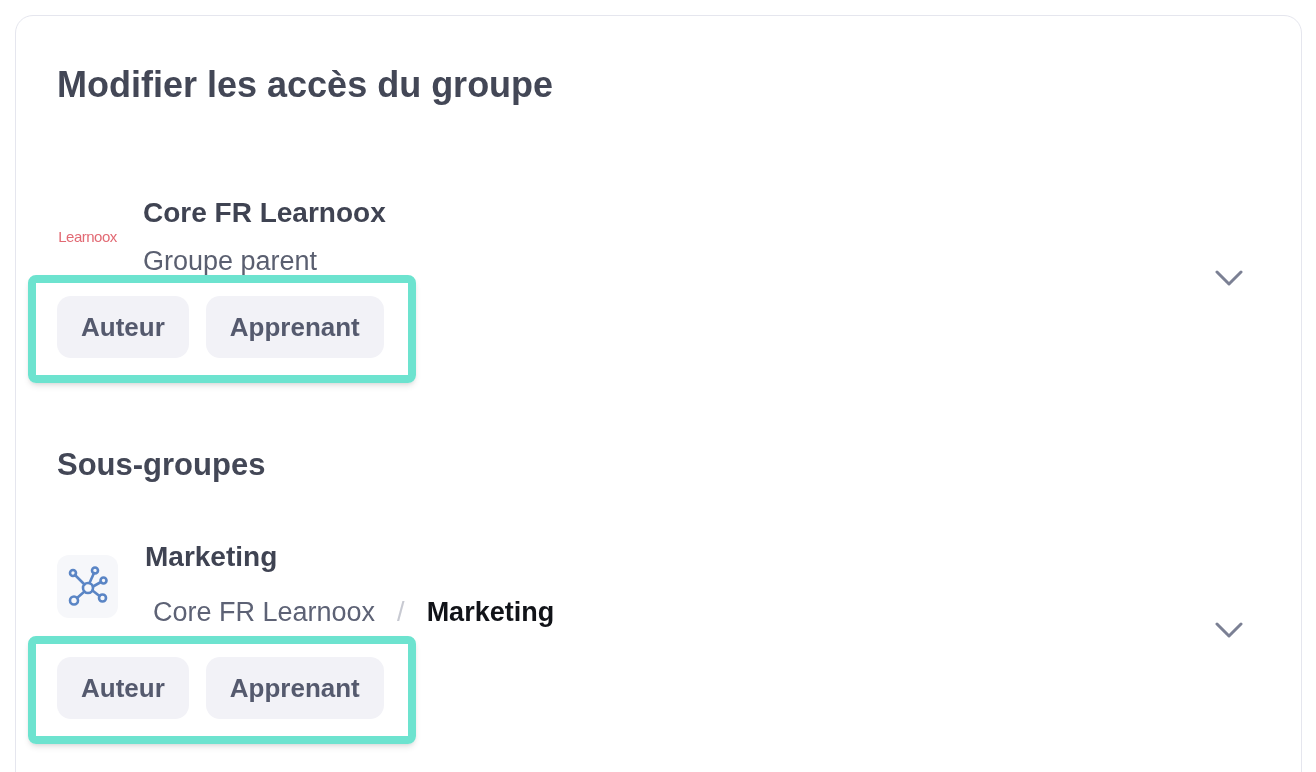  Describe the element at coordinates (305, 85) in the screenshot. I see `page-title: Modifier les accès du groupe` at that location.